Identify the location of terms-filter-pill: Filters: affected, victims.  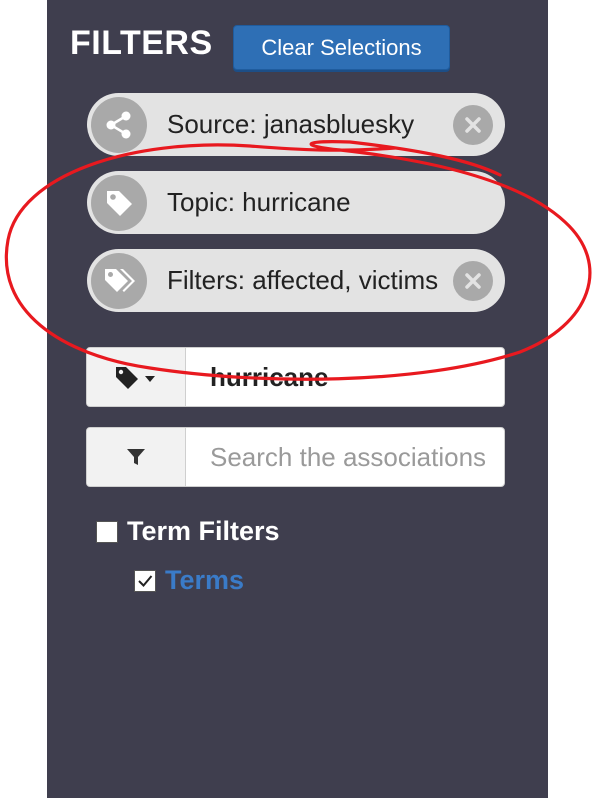
(296, 280).